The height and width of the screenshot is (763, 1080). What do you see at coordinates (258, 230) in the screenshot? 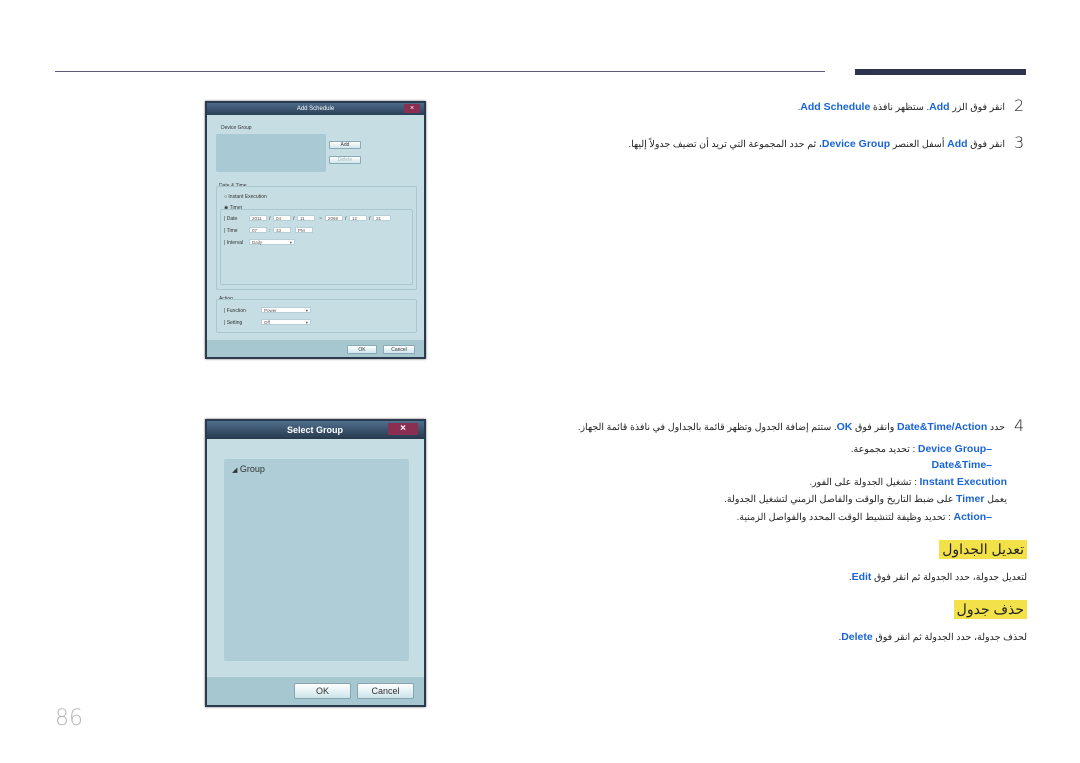
I see `hour-spinner: 07` at bounding box center [258, 230].